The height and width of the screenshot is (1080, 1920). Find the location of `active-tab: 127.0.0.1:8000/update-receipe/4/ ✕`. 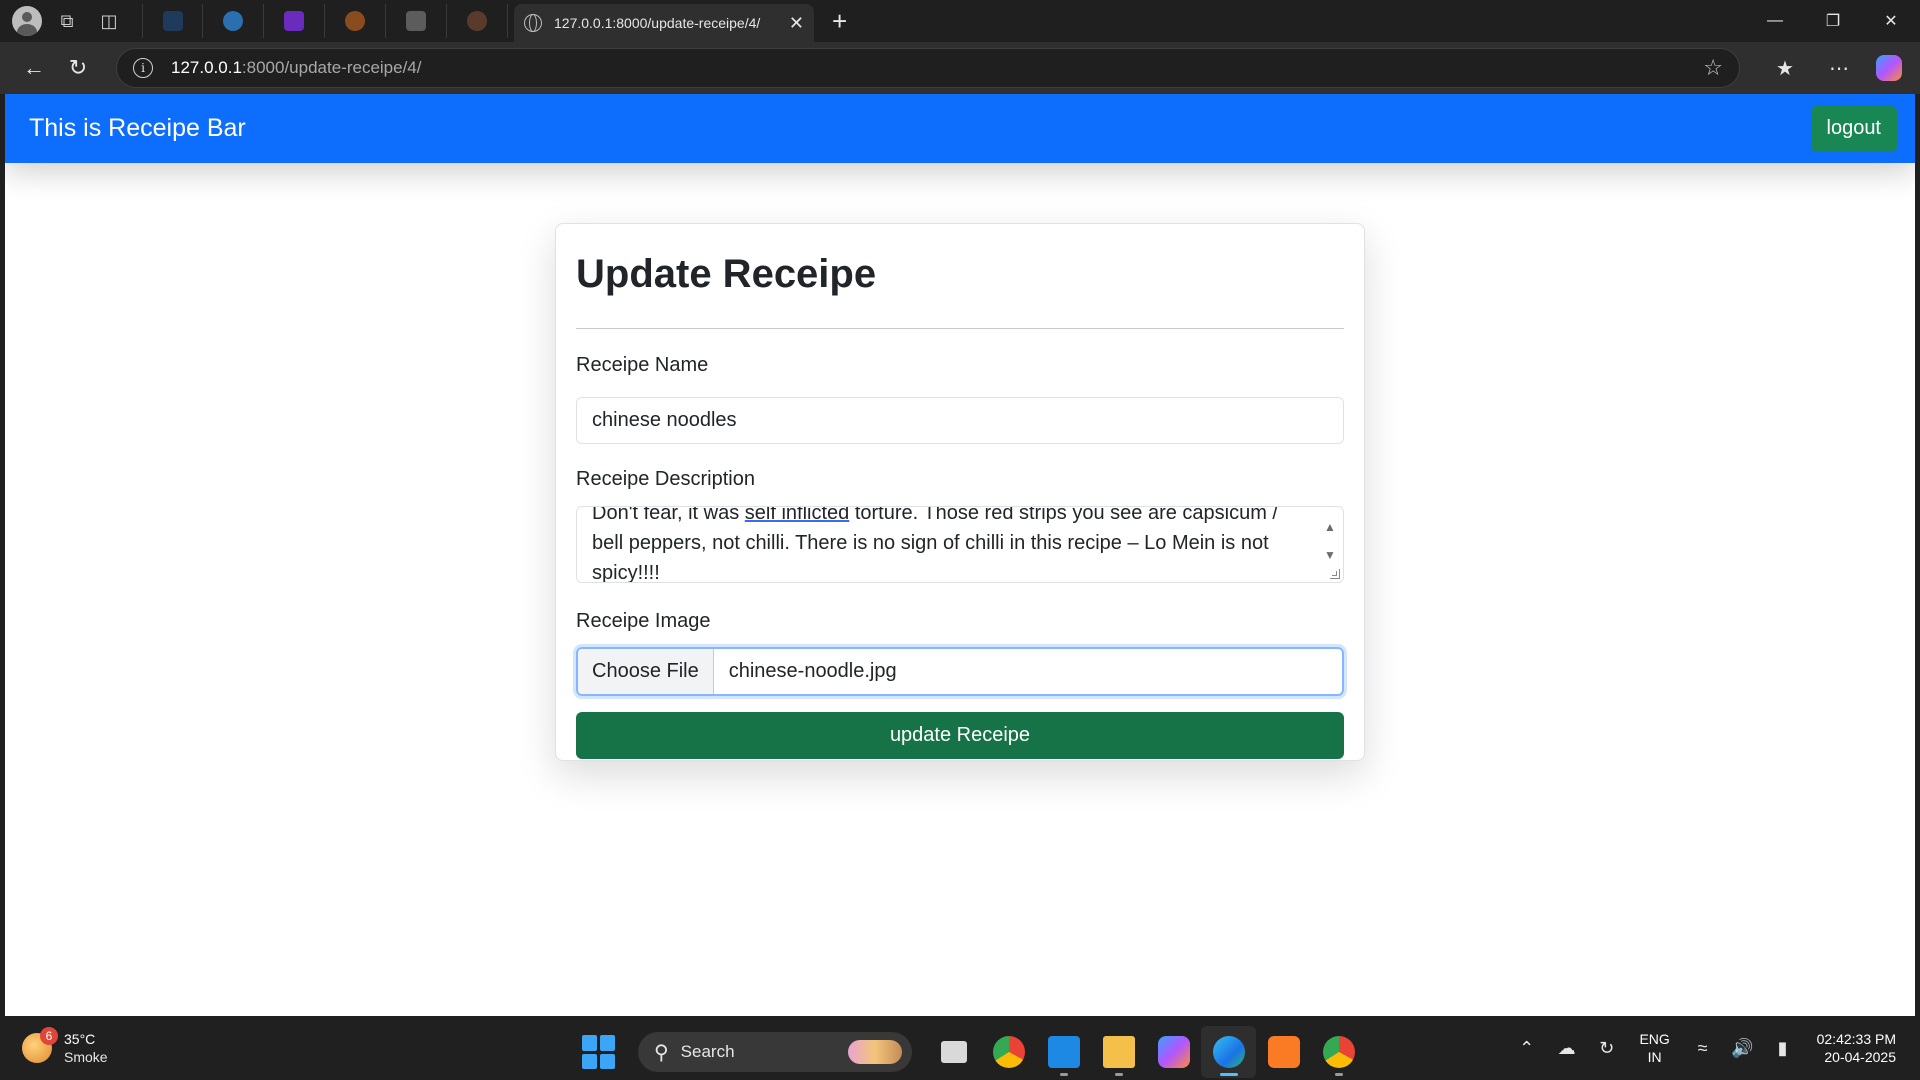

active-tab: 127.0.0.1:8000/update-receipe/4/ ✕ is located at coordinates (664, 23).